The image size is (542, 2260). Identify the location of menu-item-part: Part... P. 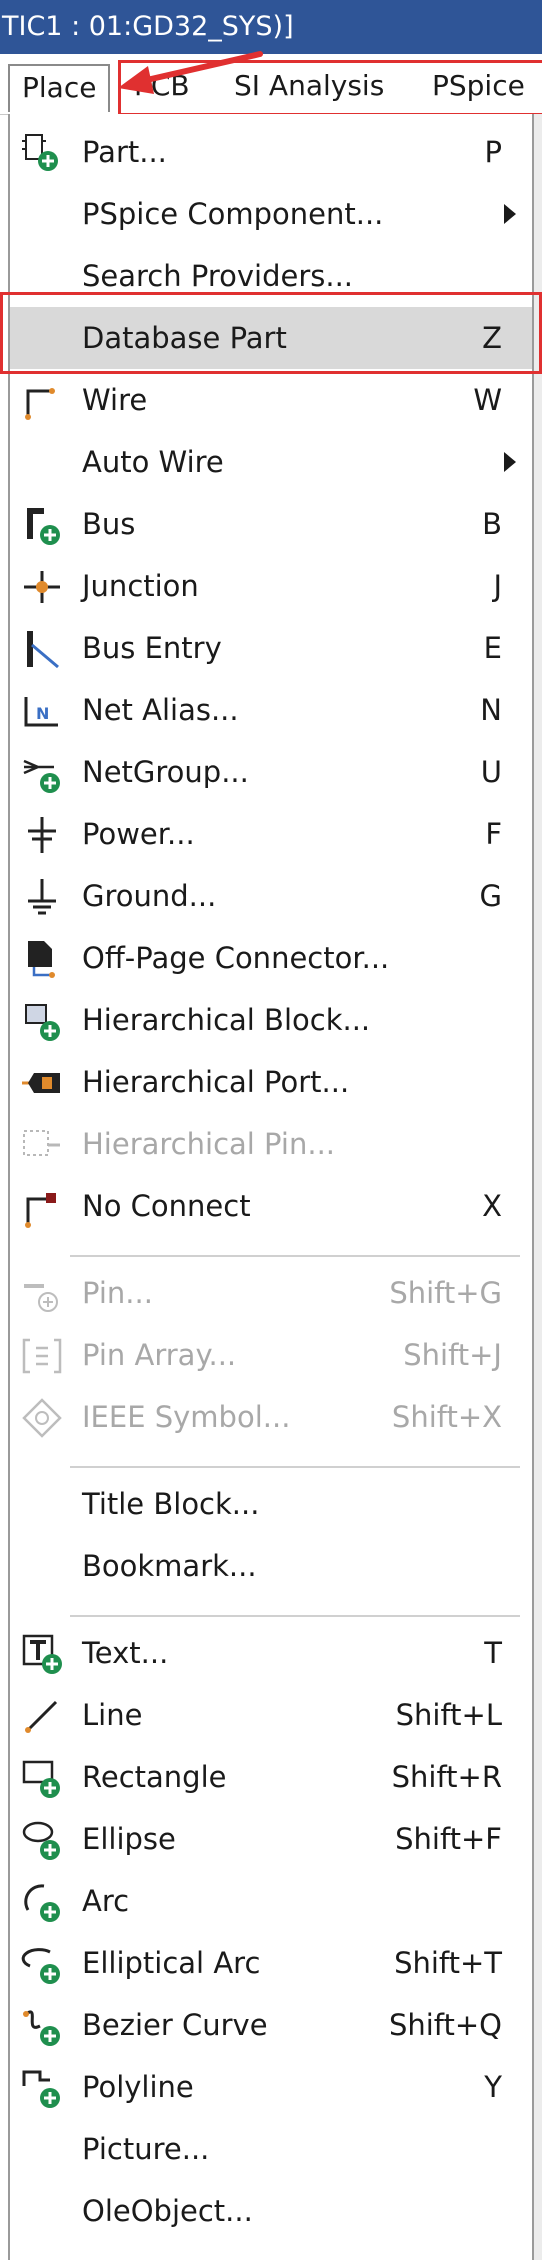
(271, 152).